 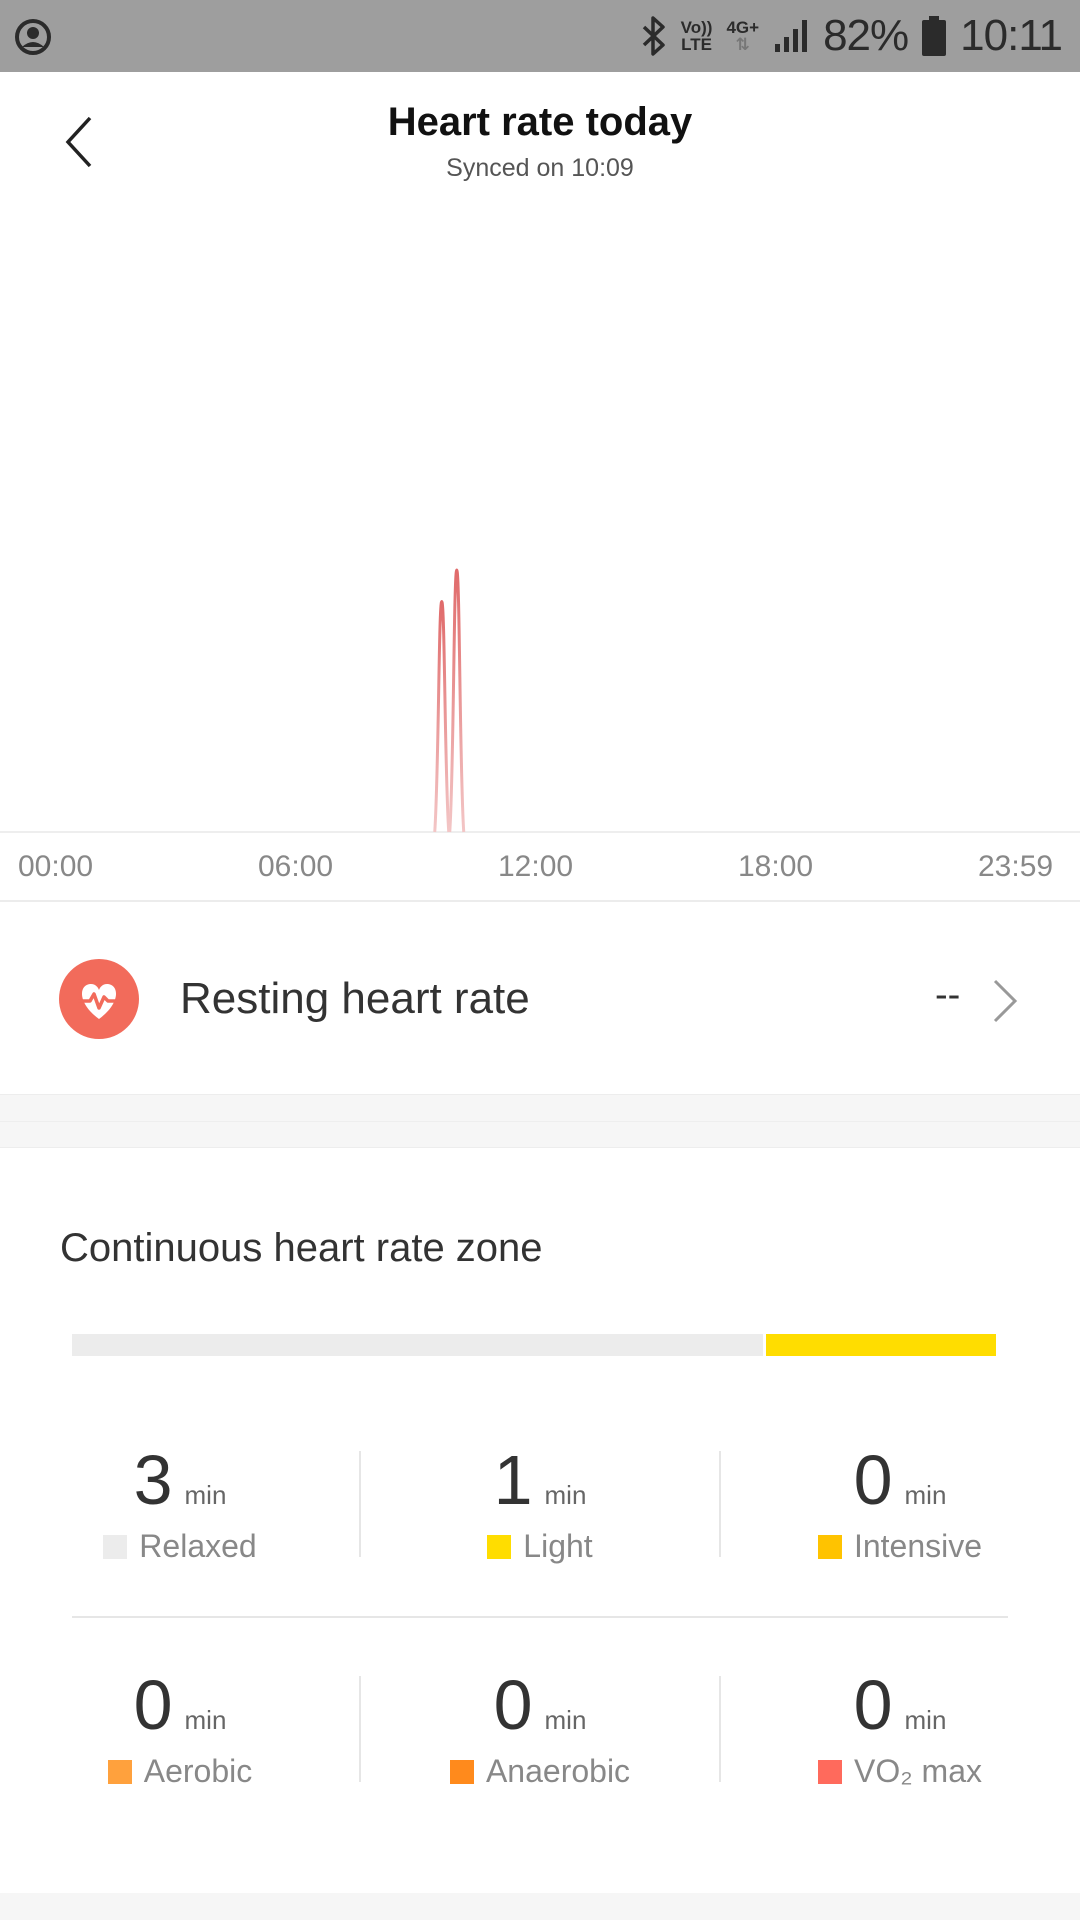 I want to click on sync-status: Synced on 10:09, so click(x=540, y=168).